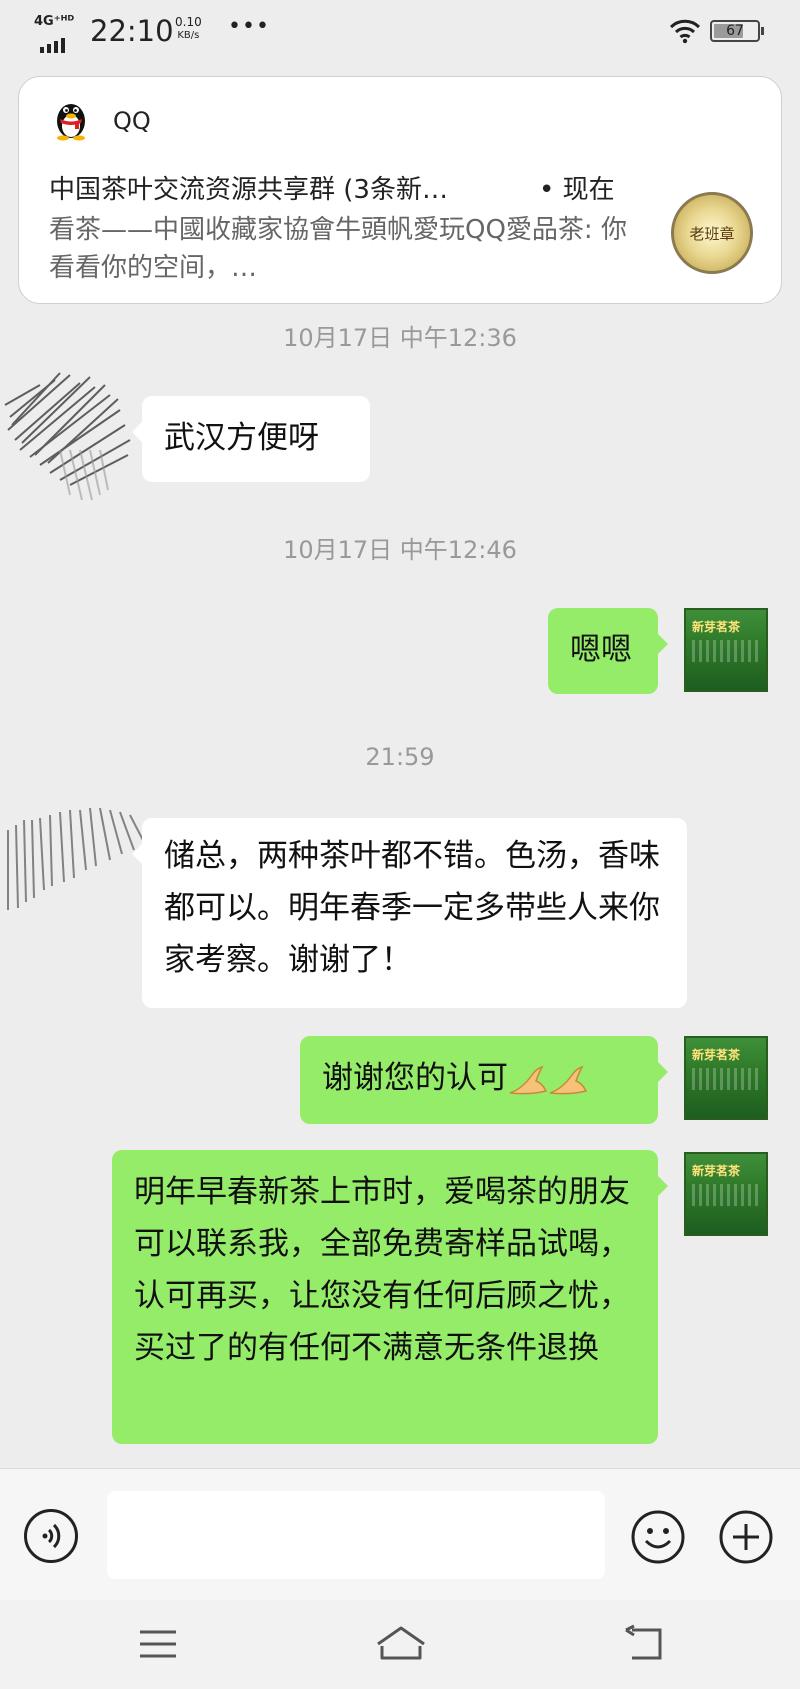  I want to click on system-nav-bar, so click(400, 1644).